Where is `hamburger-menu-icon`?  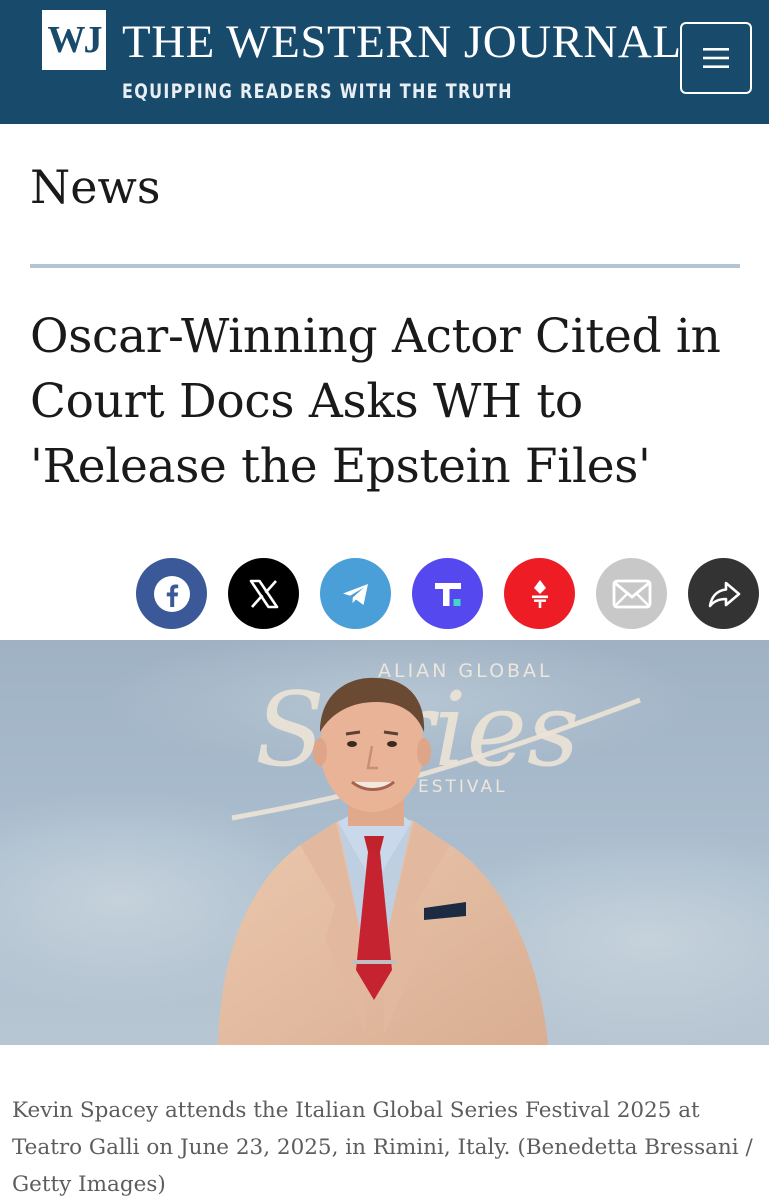 hamburger-menu-icon is located at coordinates (716, 58).